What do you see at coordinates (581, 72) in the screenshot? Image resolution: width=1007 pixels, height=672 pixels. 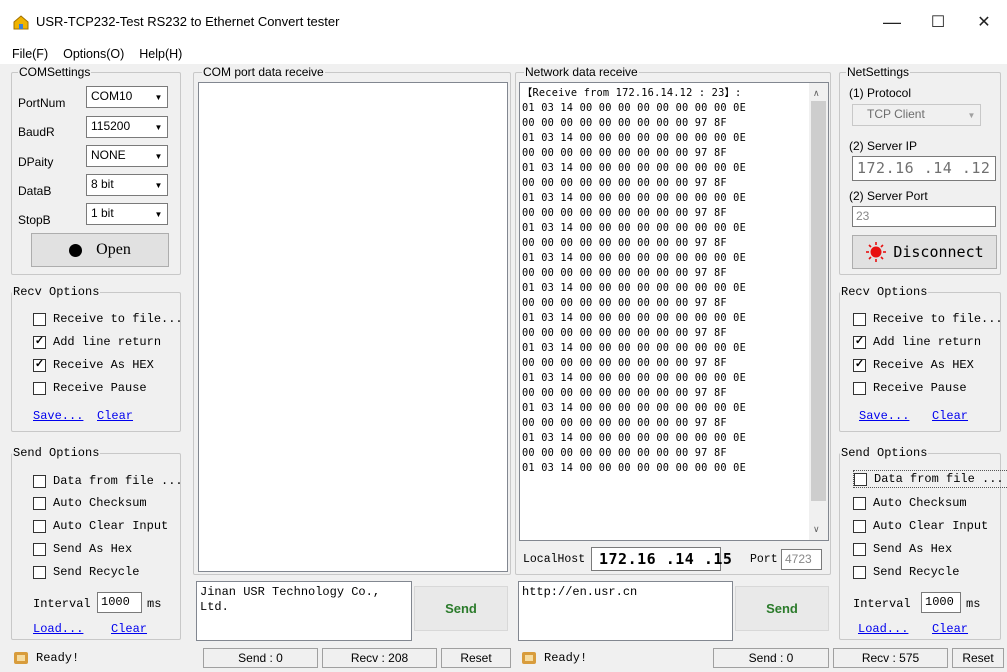 I see `net-receive-title: Network data receive` at bounding box center [581, 72].